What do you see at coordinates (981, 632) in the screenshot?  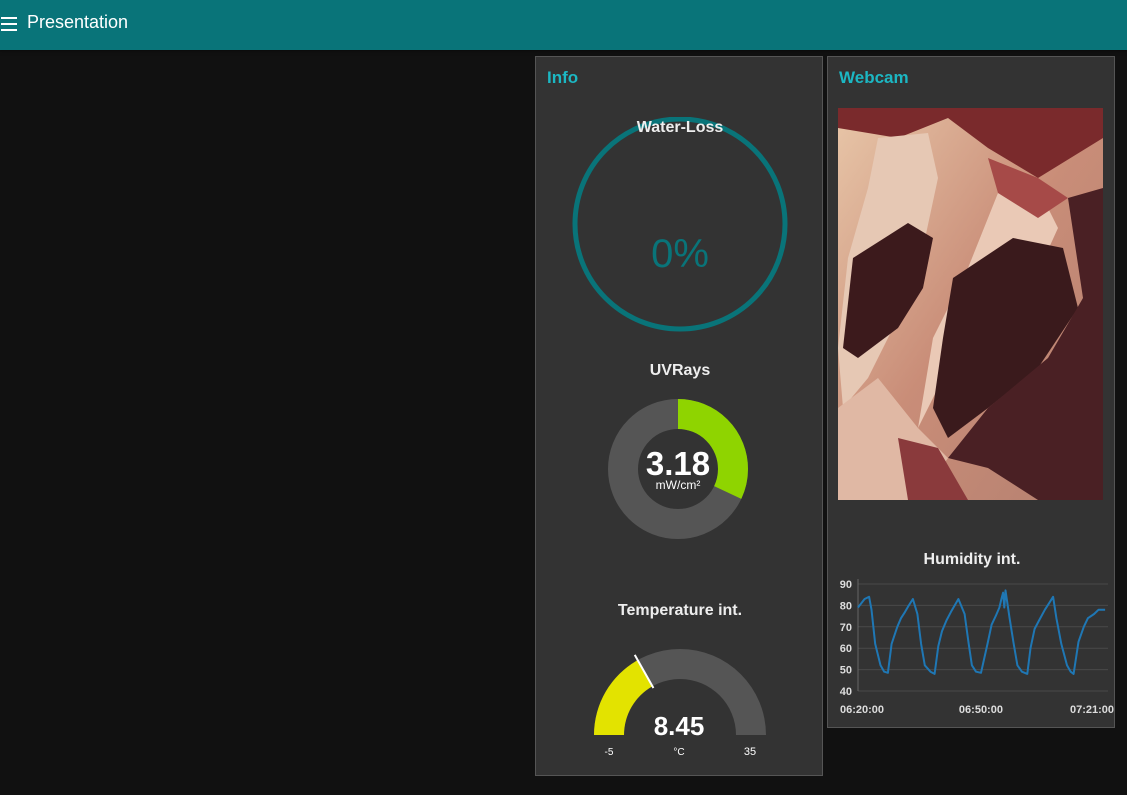 I see `humidity-series-line` at bounding box center [981, 632].